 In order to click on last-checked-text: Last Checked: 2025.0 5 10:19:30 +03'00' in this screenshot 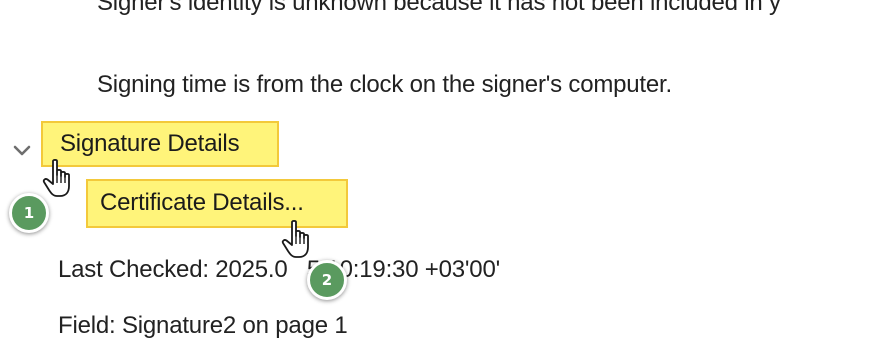, I will do `click(279, 269)`.